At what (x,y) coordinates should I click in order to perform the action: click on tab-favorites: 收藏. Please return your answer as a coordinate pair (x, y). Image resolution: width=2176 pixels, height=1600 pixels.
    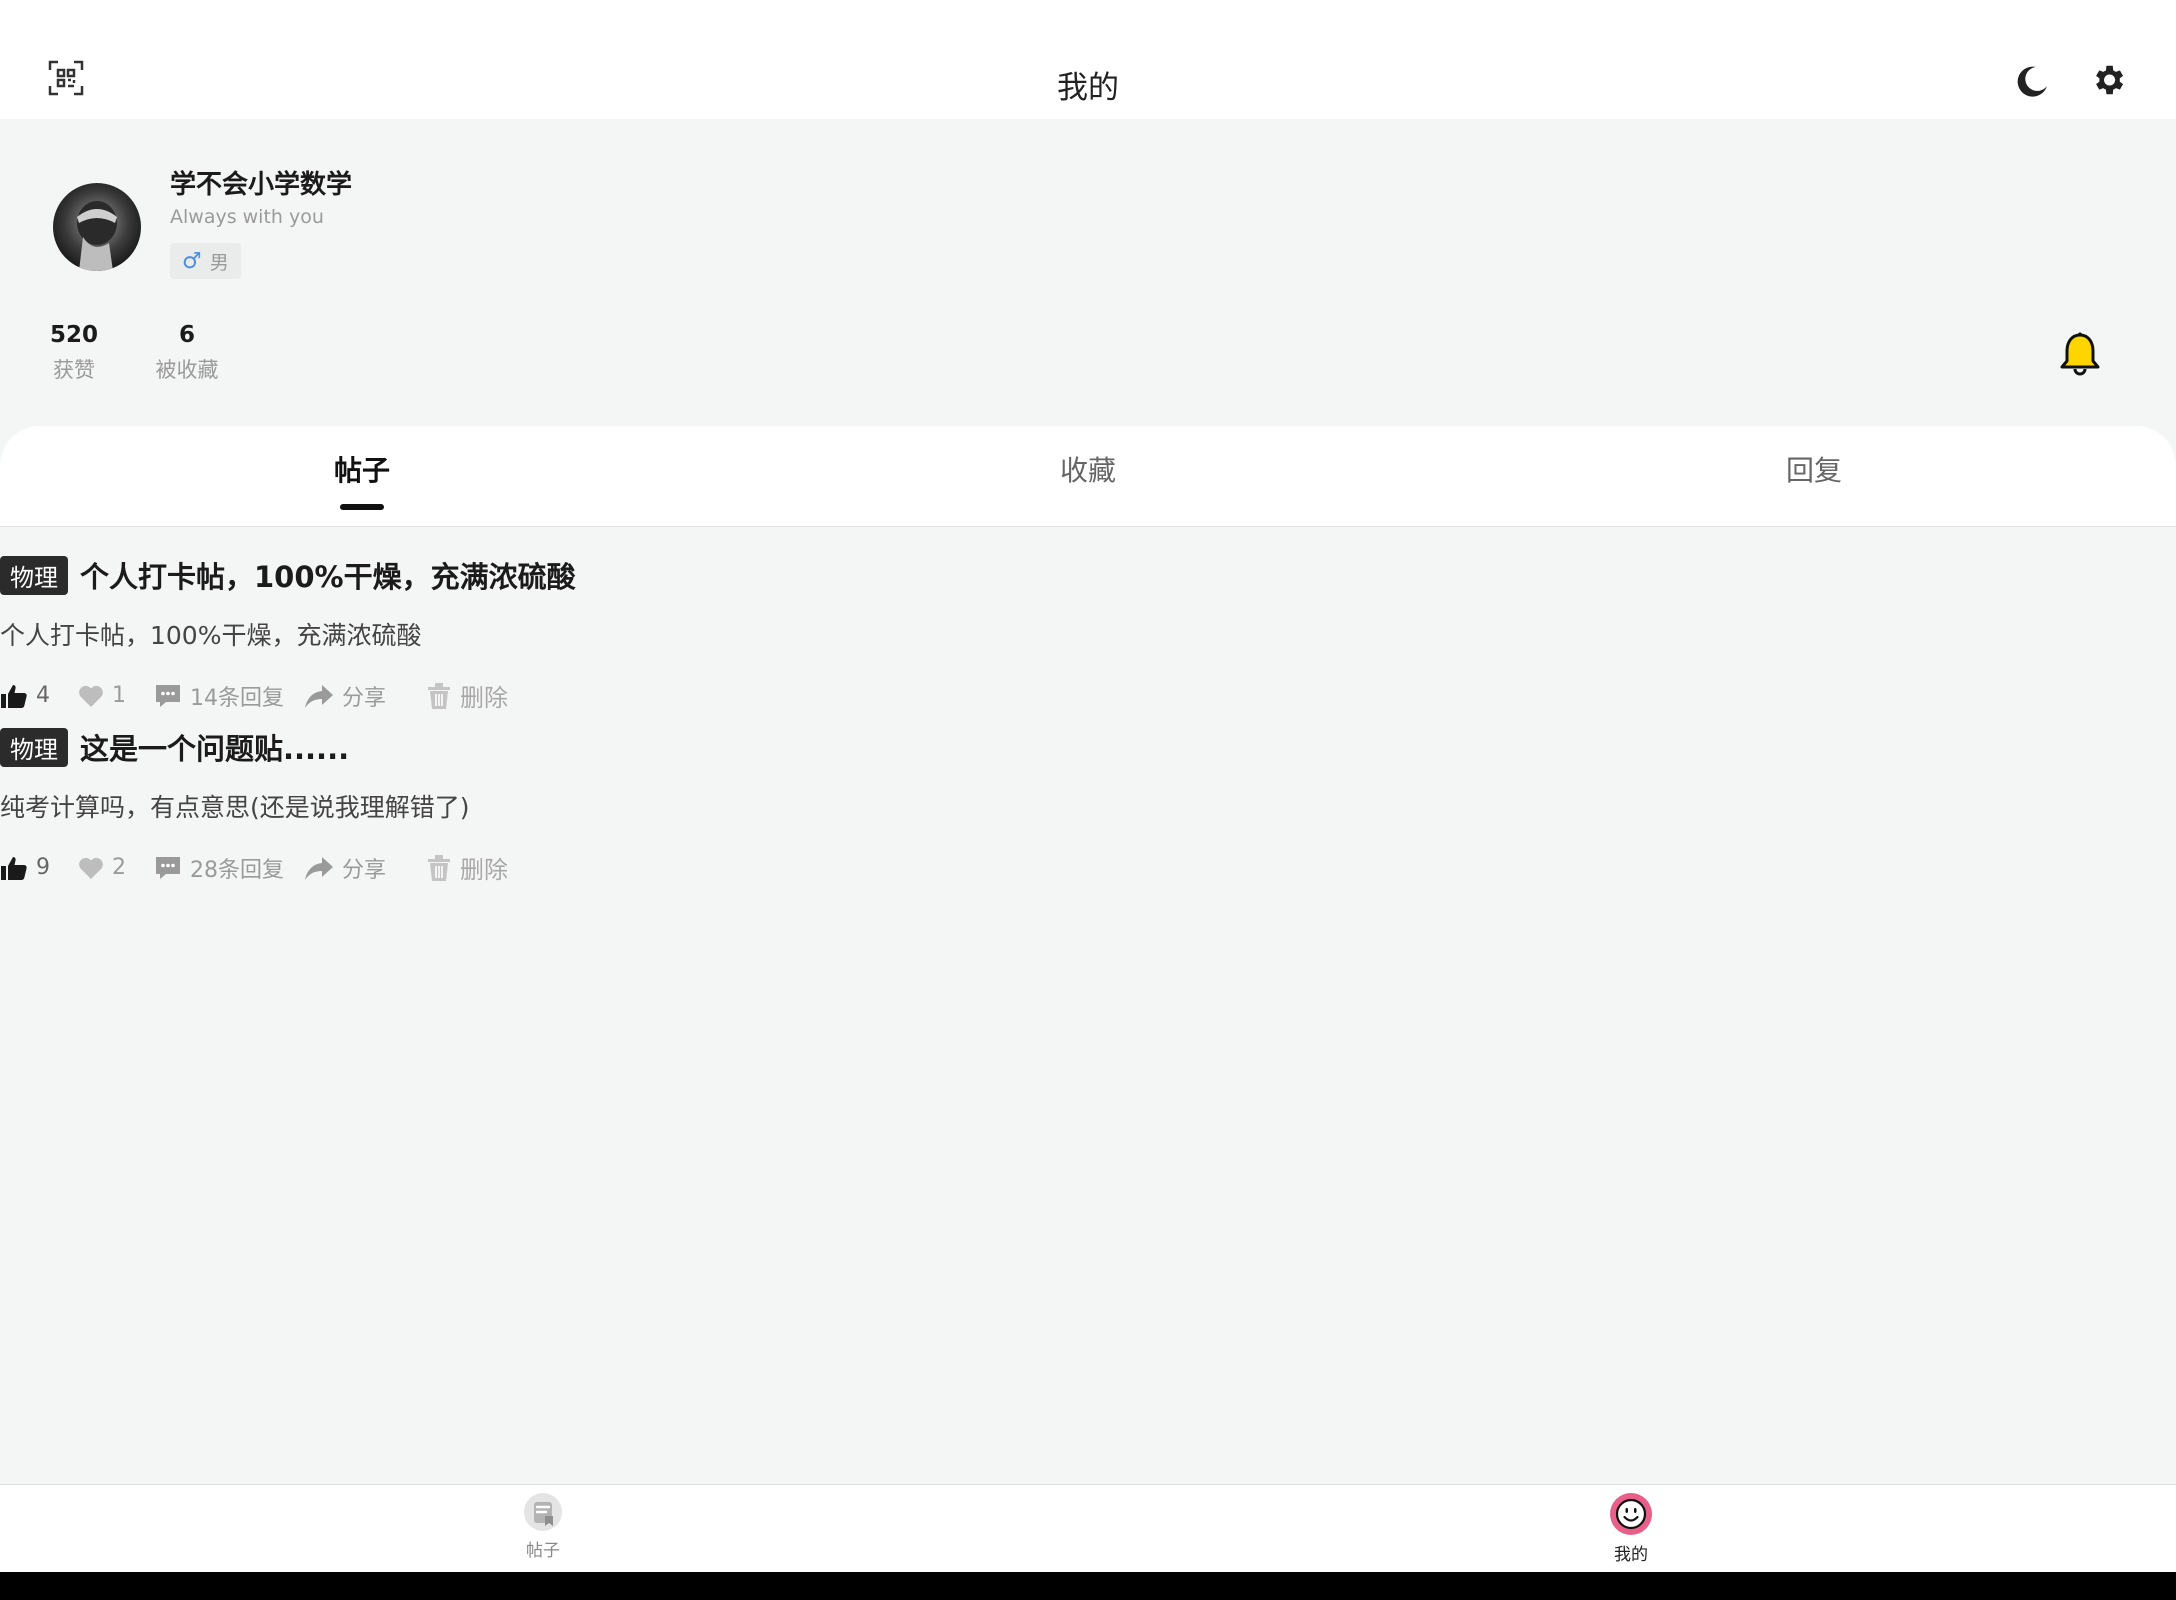
    Looking at the image, I should click on (1088, 469).